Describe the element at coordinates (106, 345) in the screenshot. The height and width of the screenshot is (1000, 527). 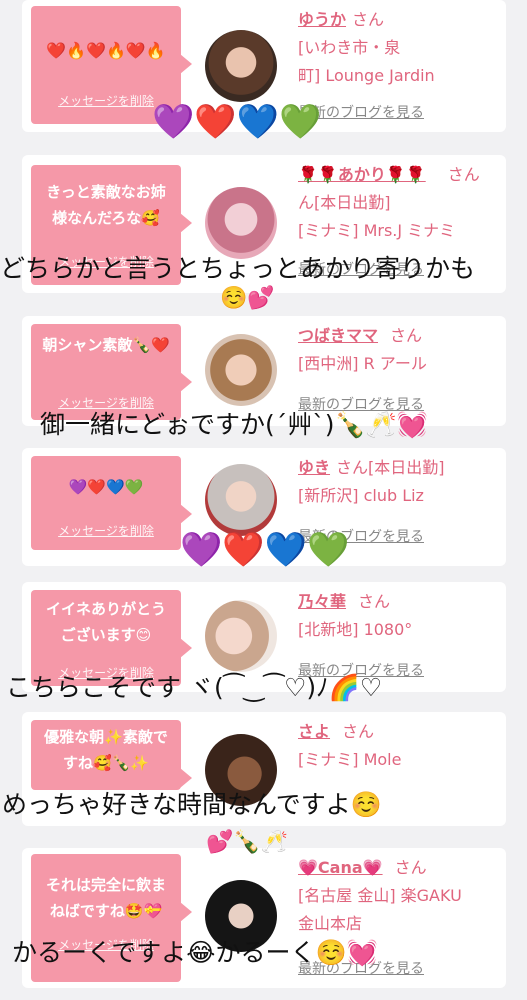
I see `message-text: 朝シャン素敵🍾❤️` at that location.